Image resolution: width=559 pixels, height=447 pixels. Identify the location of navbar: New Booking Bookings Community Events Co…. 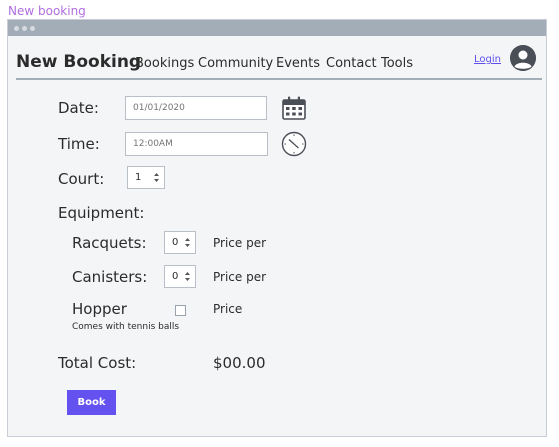
(279, 62).